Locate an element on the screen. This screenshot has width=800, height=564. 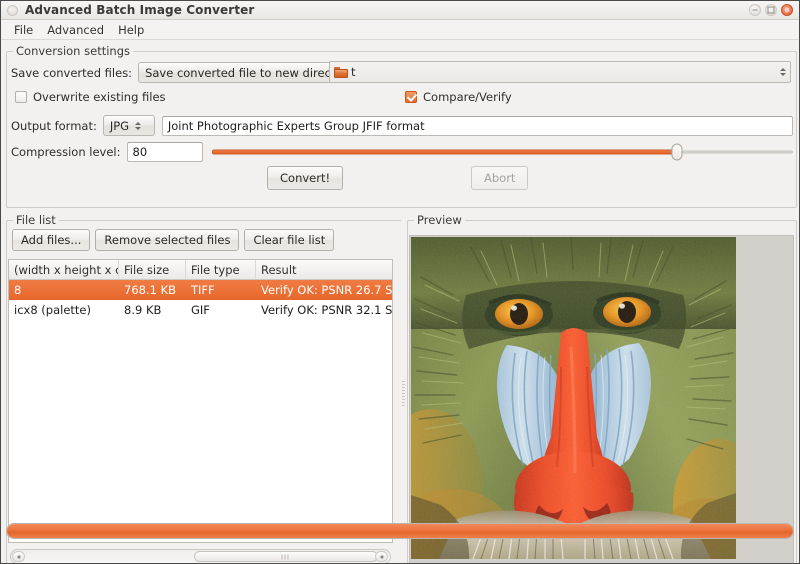
save-converted-label: Save converted files: is located at coordinates (72, 72).